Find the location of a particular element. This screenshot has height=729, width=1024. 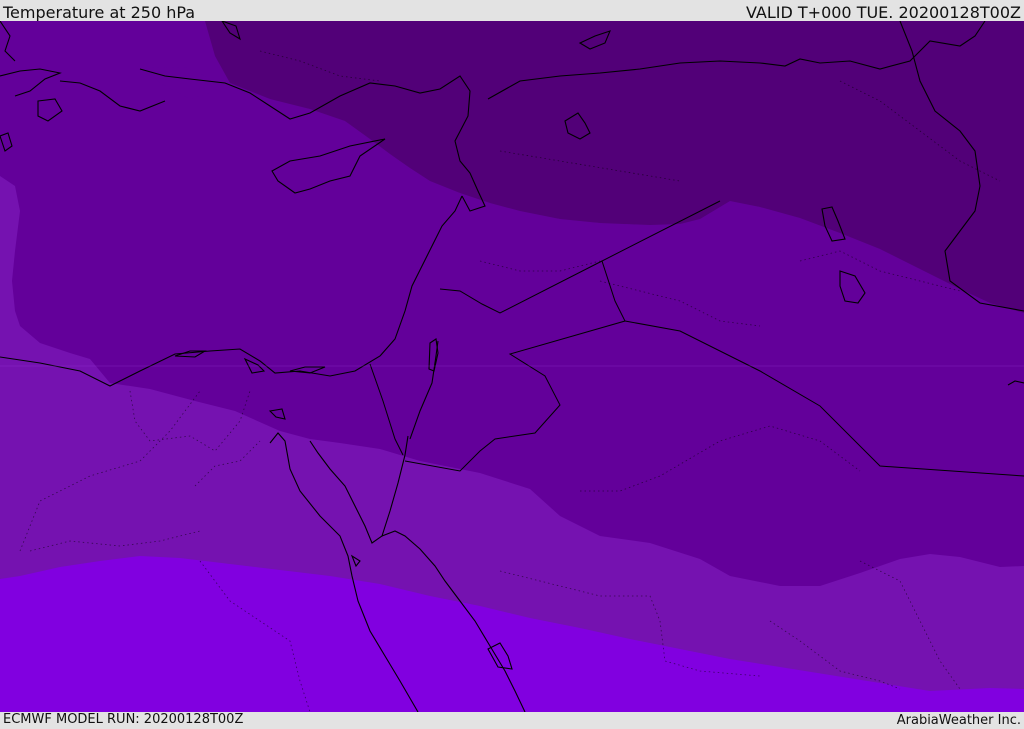

credit-label: ArabiaWeather Inc. is located at coordinates (958, 720).